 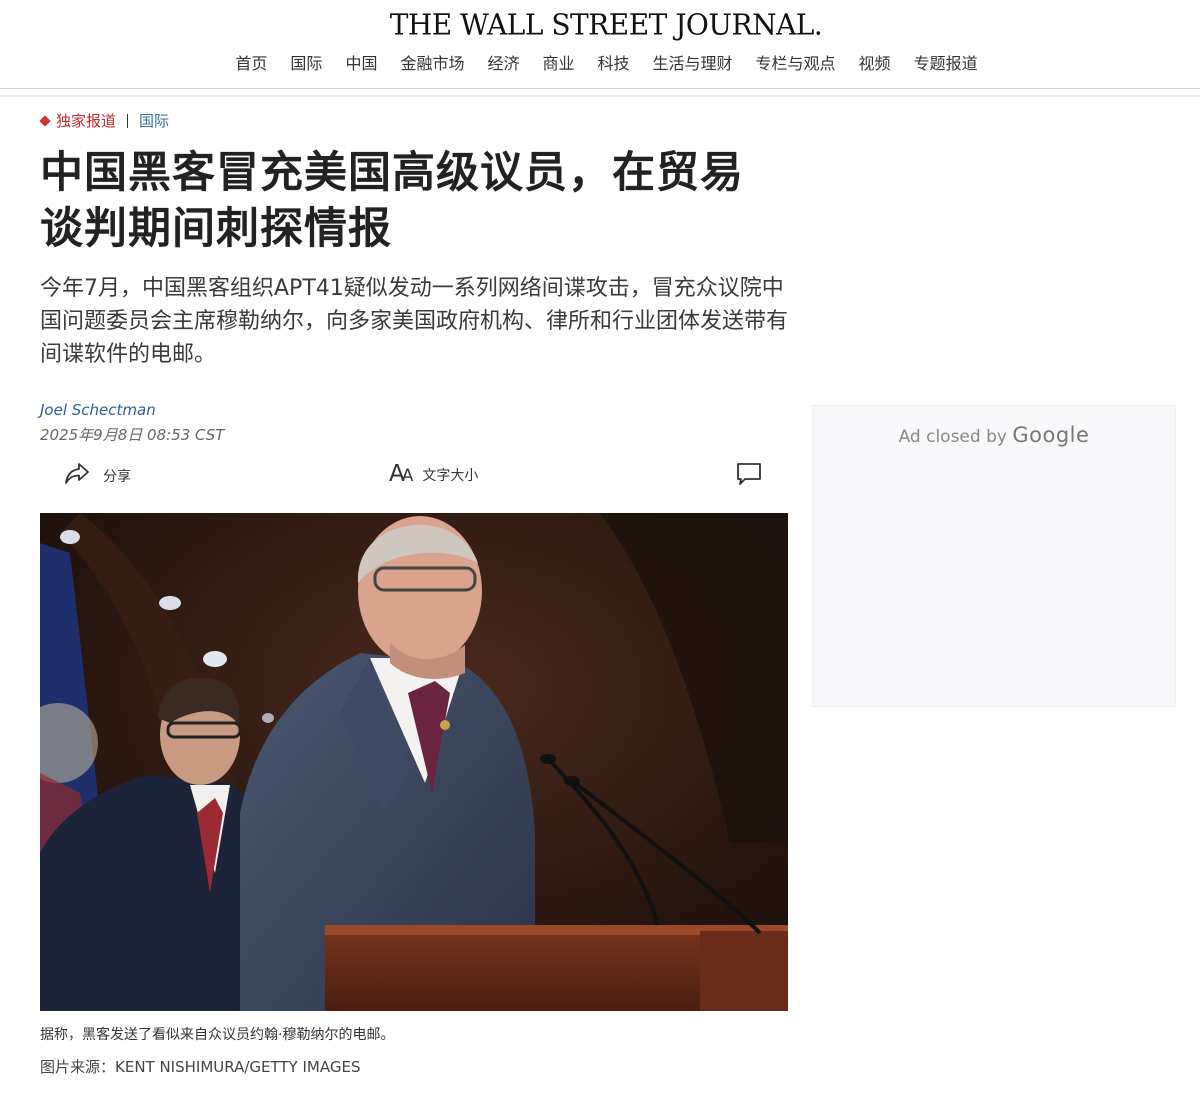 I want to click on comment-icon, so click(x=749, y=476).